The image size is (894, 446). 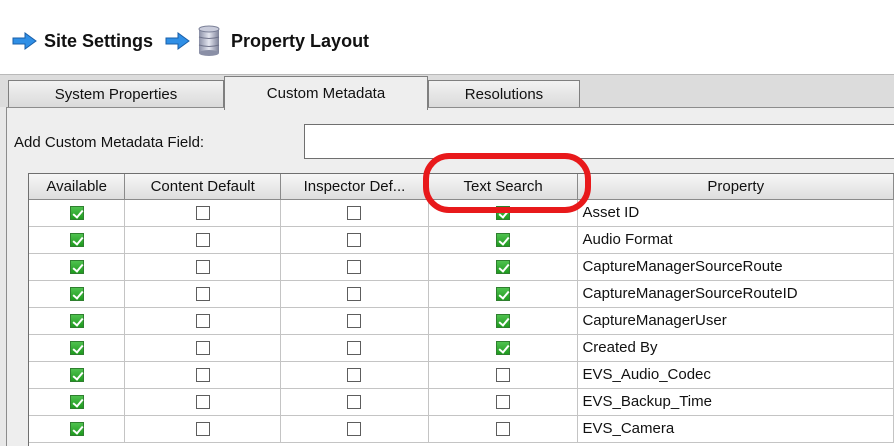 I want to click on table-row: CaptureManagerSourceRoute, so click(x=461, y=267).